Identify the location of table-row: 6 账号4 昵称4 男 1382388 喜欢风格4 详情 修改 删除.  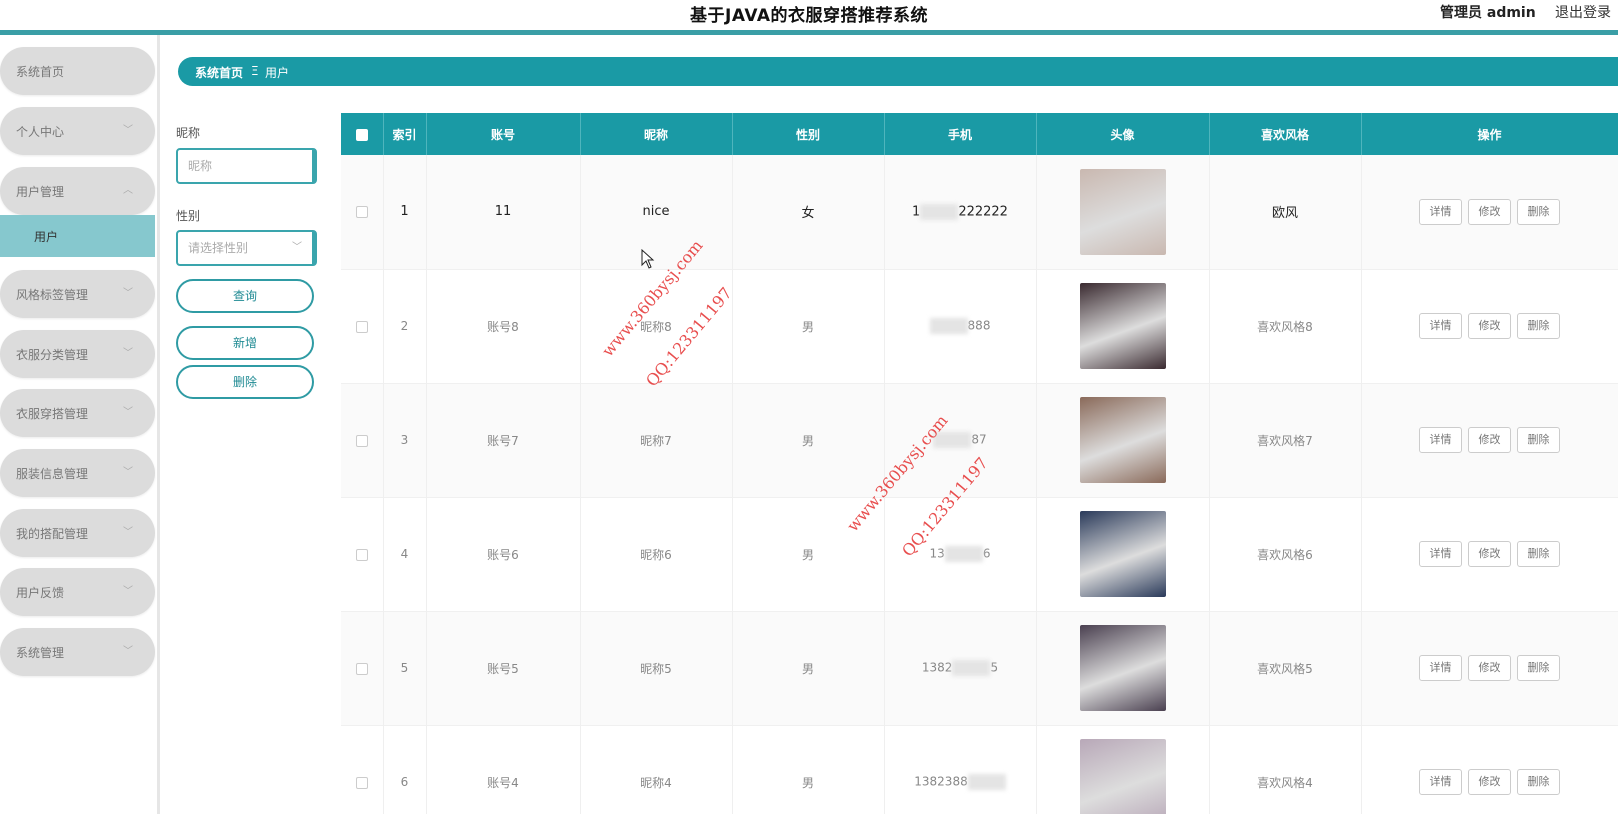
(979, 769).